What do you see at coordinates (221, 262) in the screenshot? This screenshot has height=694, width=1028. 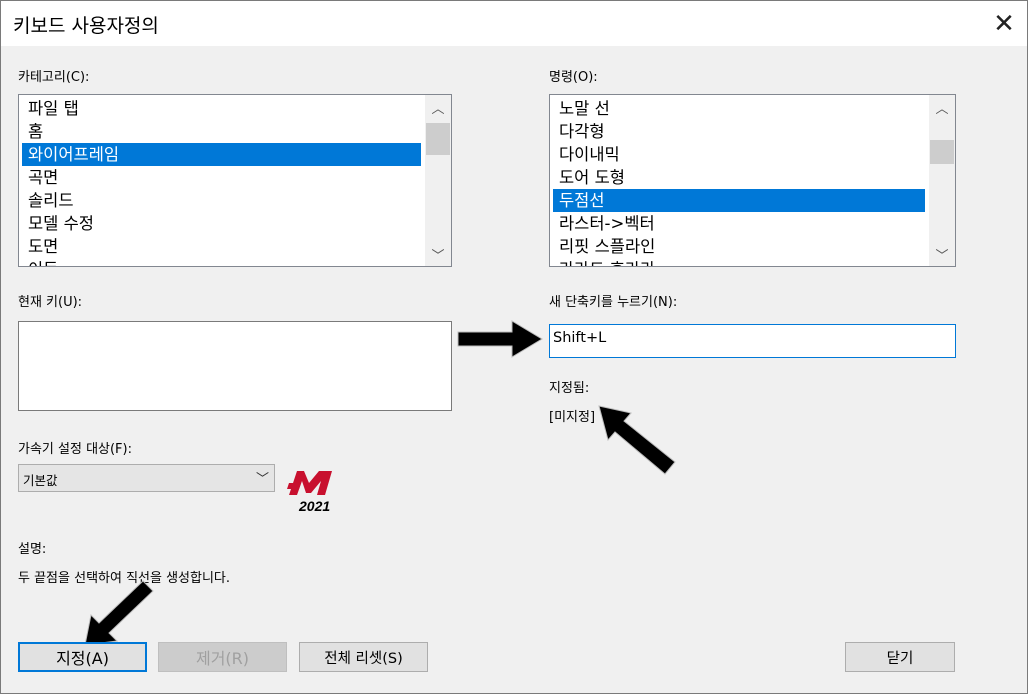 I see `list-item: 이동` at bounding box center [221, 262].